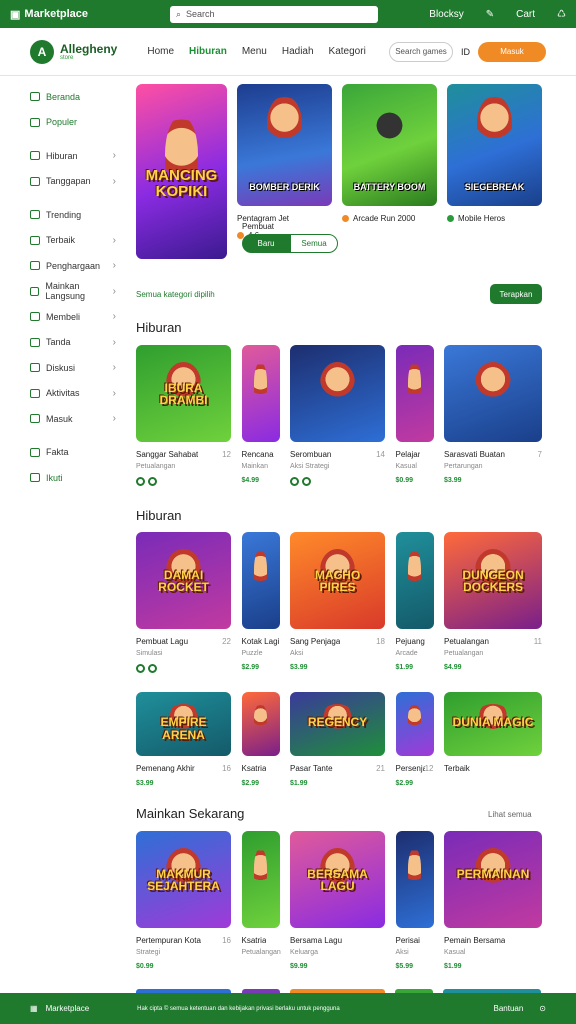 The width and height of the screenshot is (576, 1024). What do you see at coordinates (347, 51) in the screenshot?
I see `nav-item: Kategori` at bounding box center [347, 51].